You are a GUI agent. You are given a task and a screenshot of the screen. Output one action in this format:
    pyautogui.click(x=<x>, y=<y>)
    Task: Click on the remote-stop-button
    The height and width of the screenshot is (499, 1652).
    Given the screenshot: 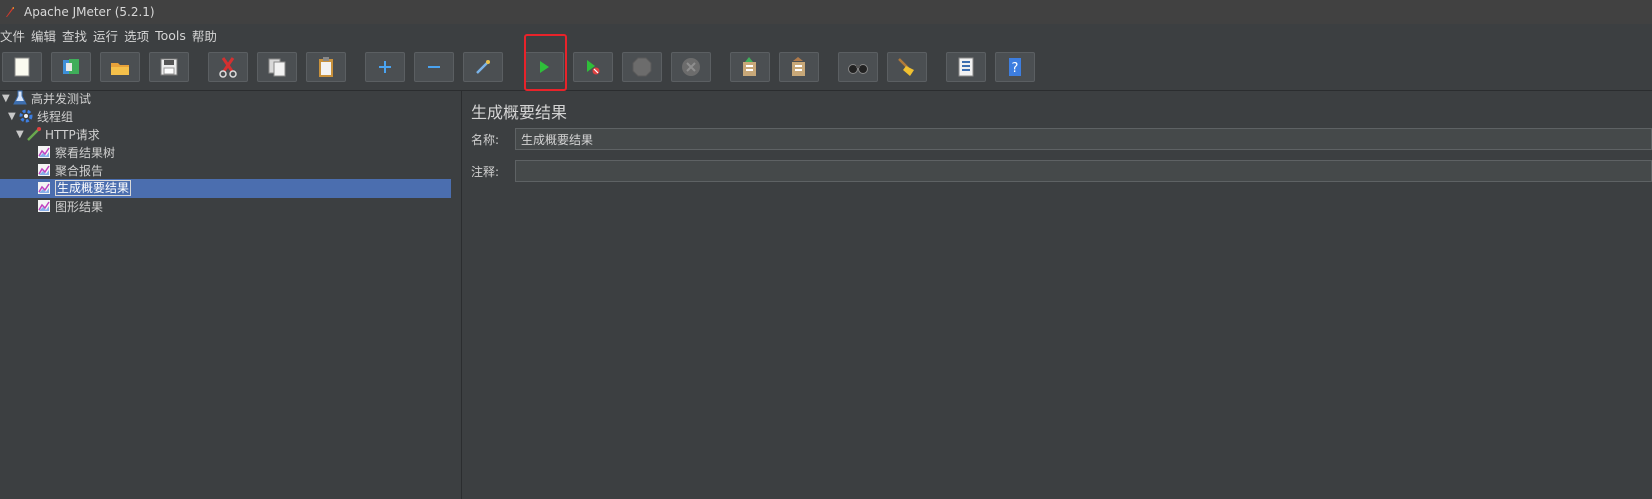 What is the action you would take?
    pyautogui.click(x=799, y=67)
    